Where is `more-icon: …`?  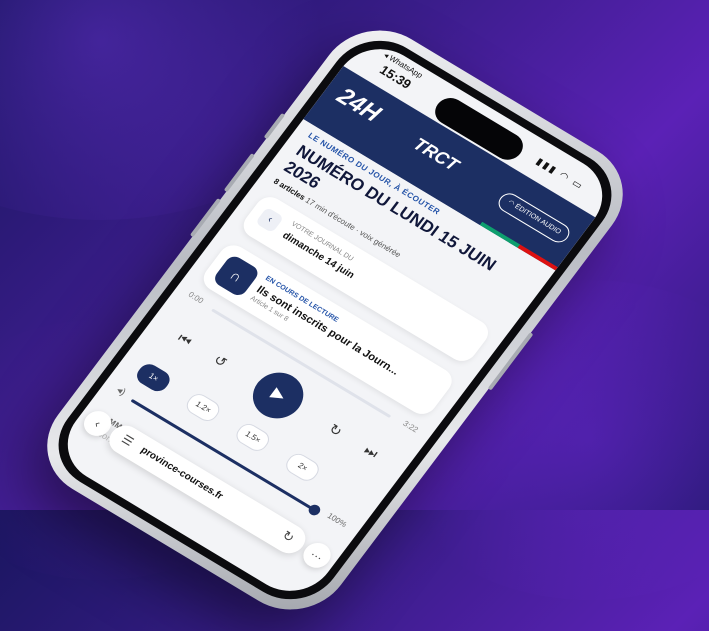
more-icon: … is located at coordinates (318, 554).